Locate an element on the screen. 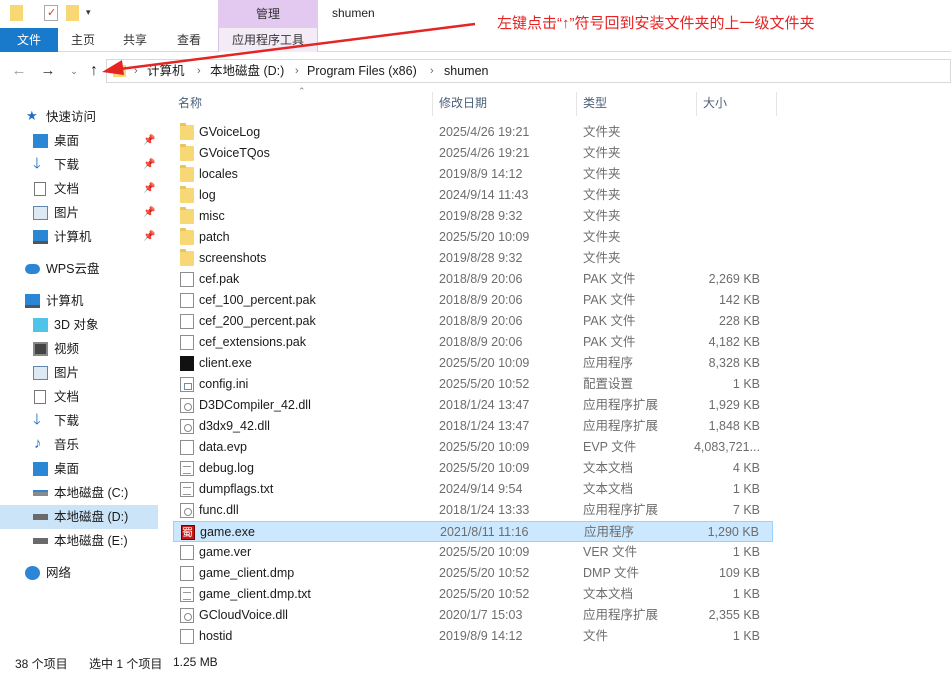 The image size is (951, 676). nav-pictures: 图片 📌 is located at coordinates (79, 213).